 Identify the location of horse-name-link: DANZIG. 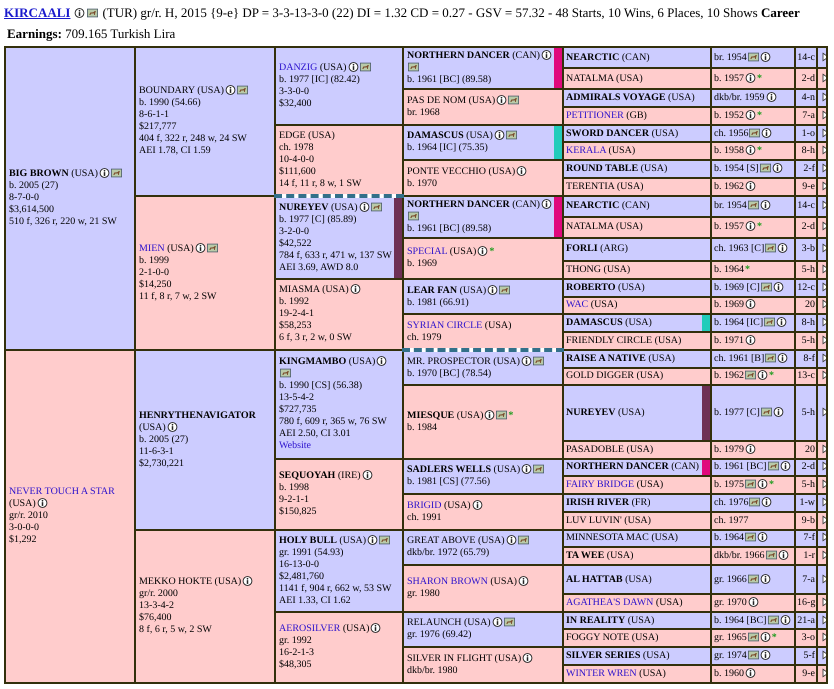
(298, 67).